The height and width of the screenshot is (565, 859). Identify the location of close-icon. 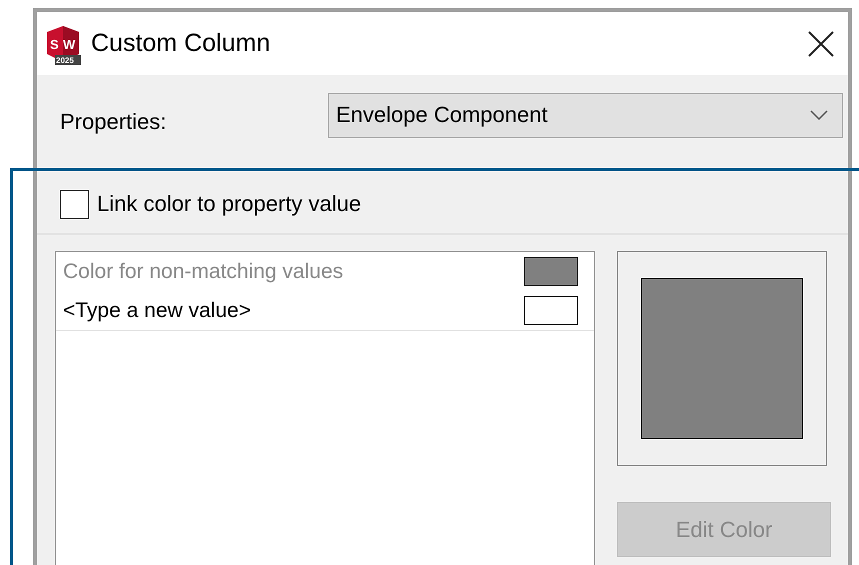
(821, 43).